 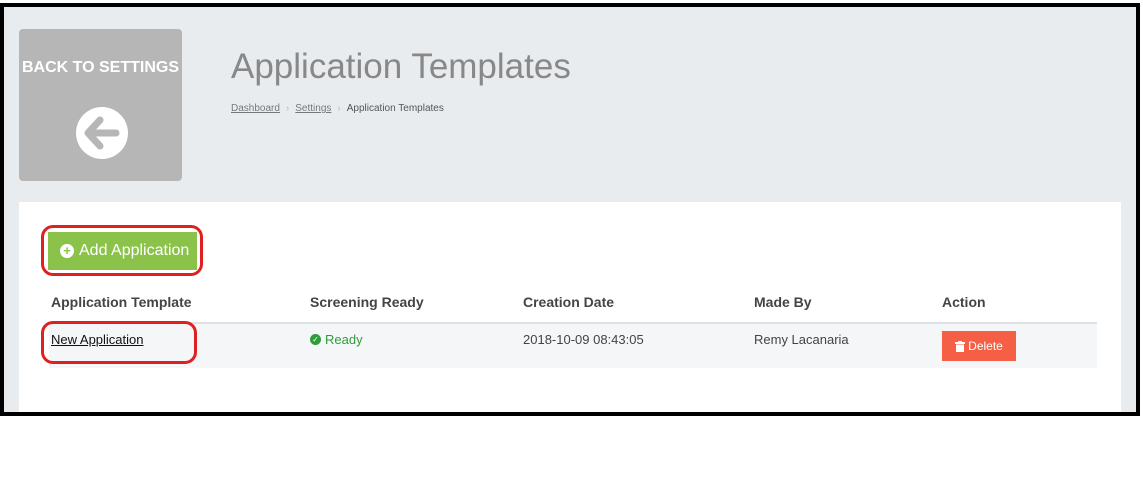 What do you see at coordinates (121, 302) in the screenshot?
I see `column-header-application-template: Application Template` at bounding box center [121, 302].